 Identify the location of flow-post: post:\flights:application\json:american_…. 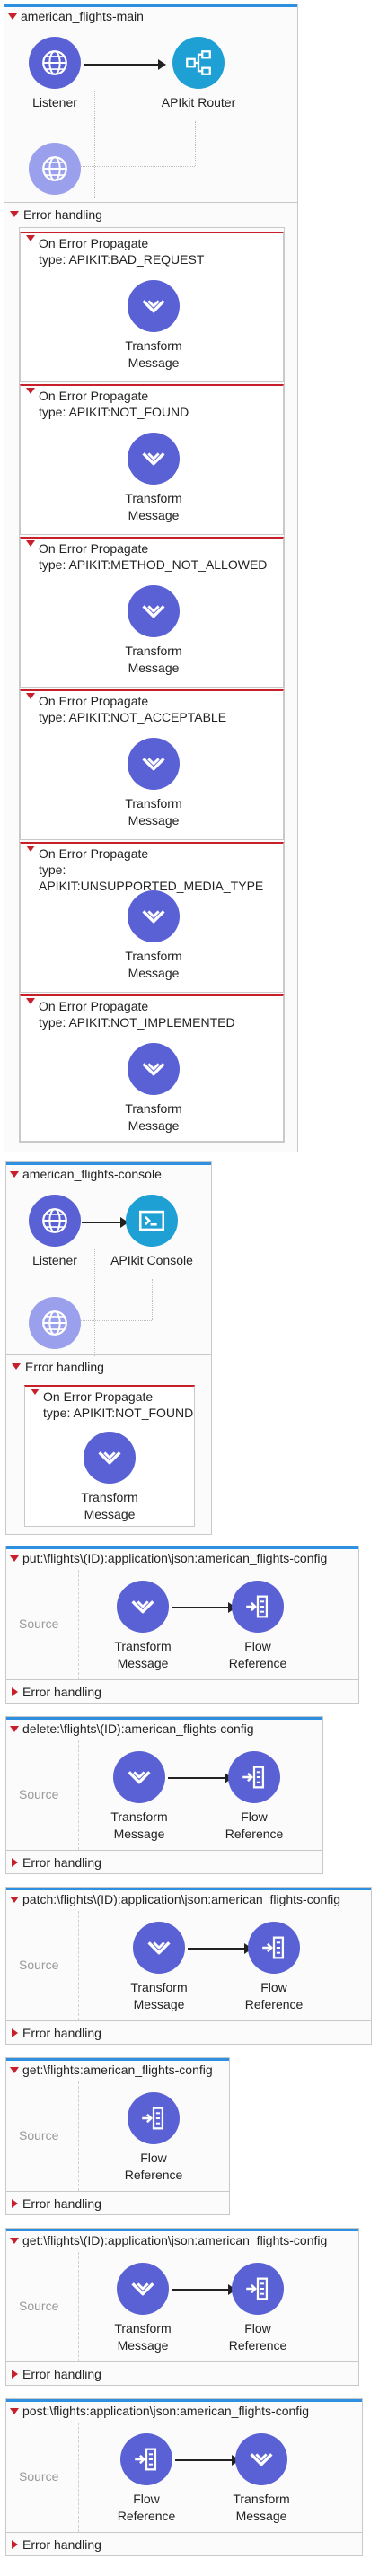
(184, 2477).